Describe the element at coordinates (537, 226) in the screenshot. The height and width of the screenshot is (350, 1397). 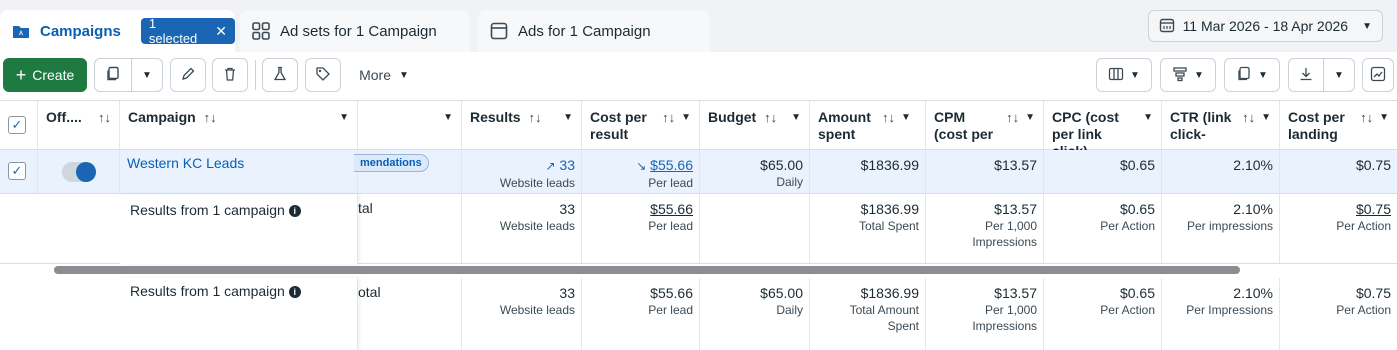
I see `summary-results-sub: Website leads` at that location.